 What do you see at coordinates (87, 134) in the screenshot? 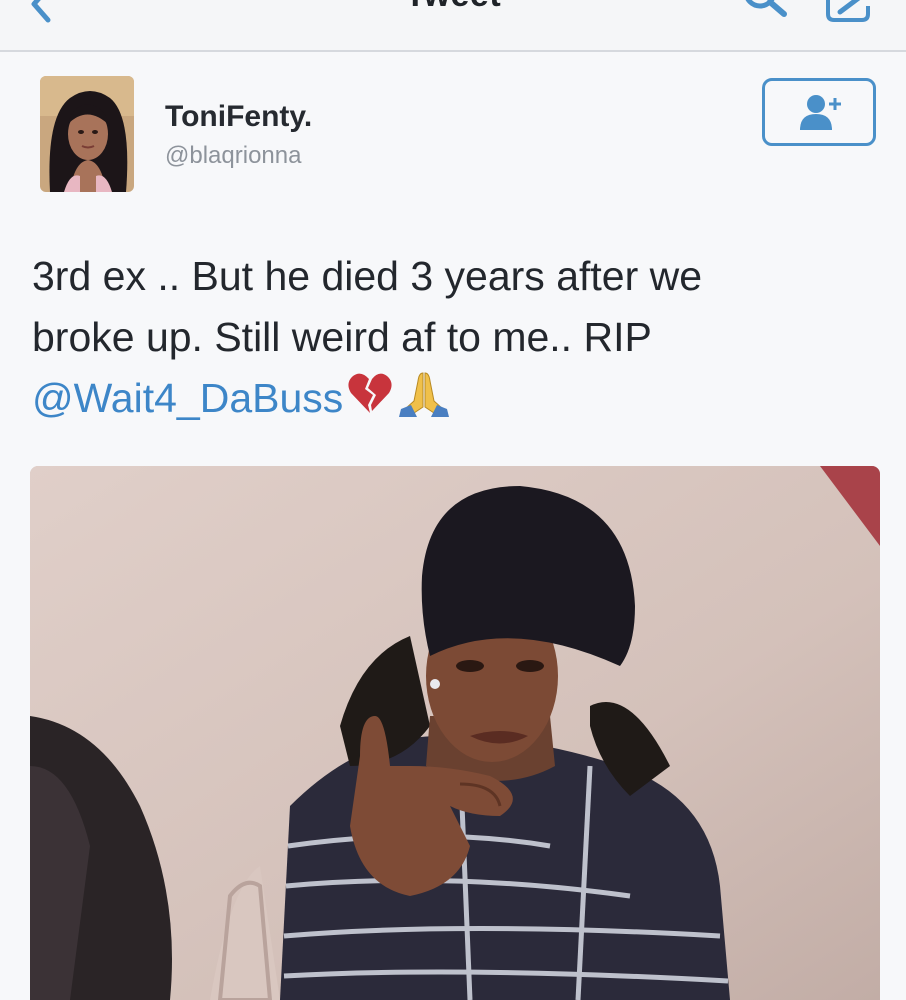
I see `avatar` at bounding box center [87, 134].